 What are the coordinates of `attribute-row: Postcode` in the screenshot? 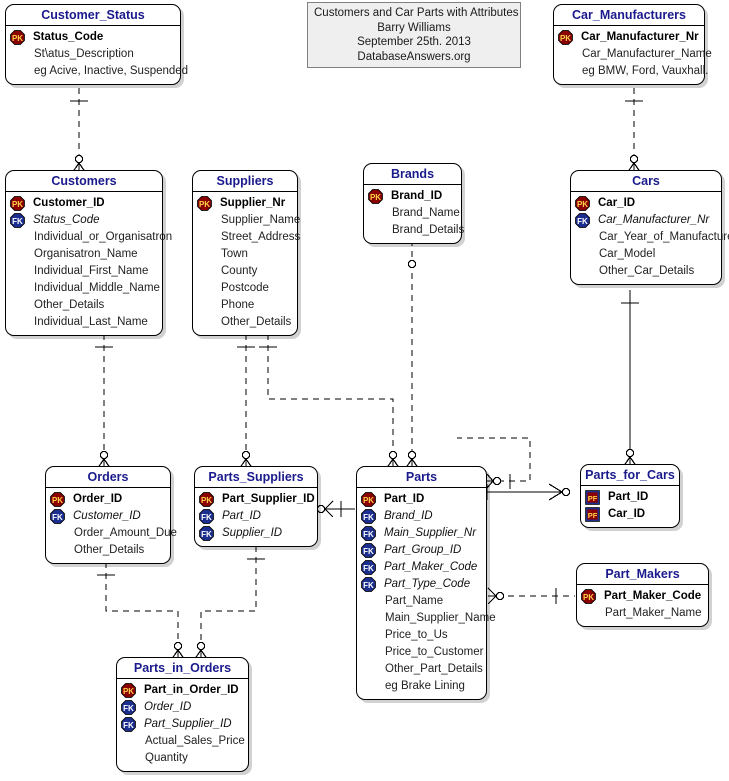 It's located at (245, 288).